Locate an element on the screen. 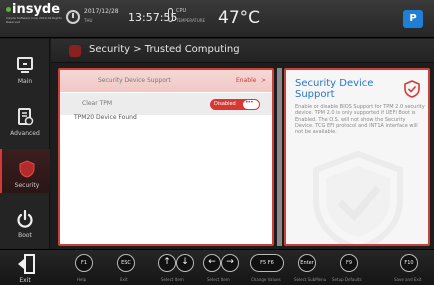 The width and height of the screenshot is (434, 285). setting-label: Security Device Support is located at coordinates (134, 80).